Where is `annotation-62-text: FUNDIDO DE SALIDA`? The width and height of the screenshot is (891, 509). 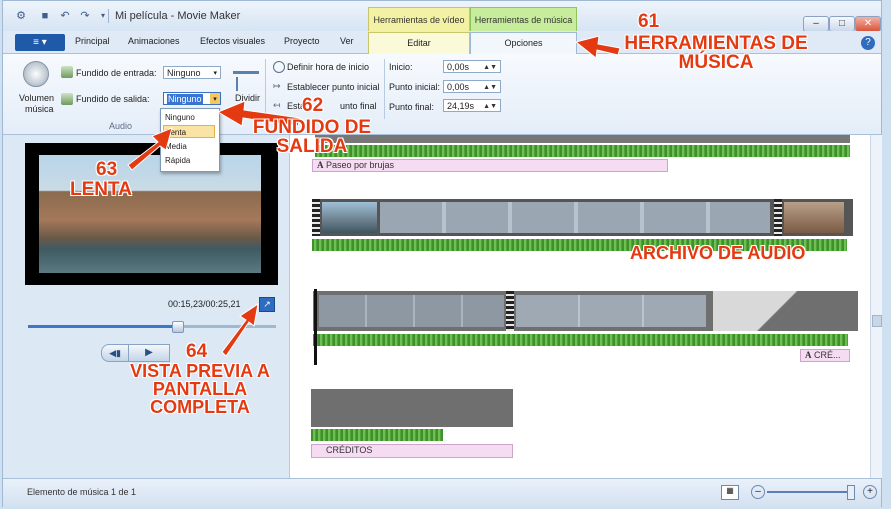 annotation-62-text: FUNDIDO DE SALIDA is located at coordinates (312, 137).